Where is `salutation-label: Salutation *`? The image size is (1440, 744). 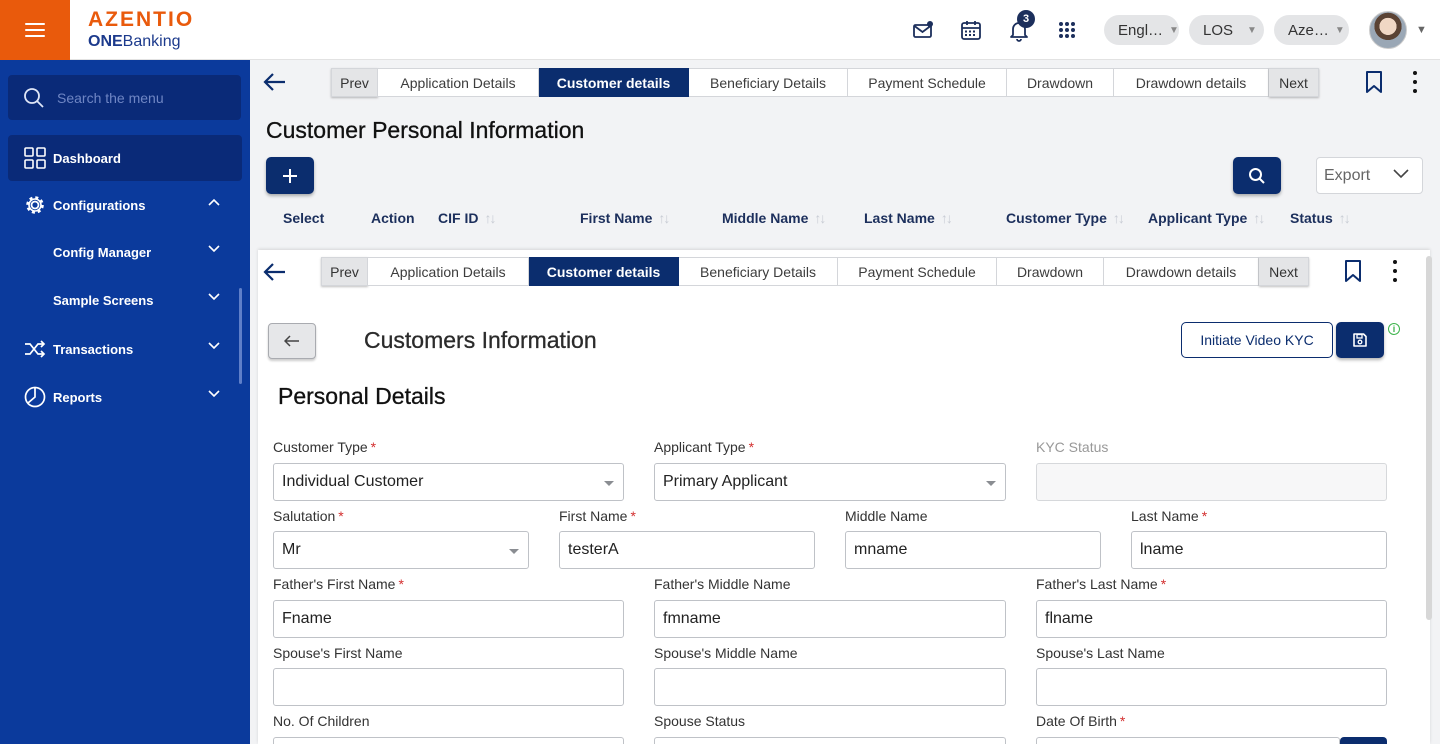
salutation-label: Salutation * is located at coordinates (308, 516).